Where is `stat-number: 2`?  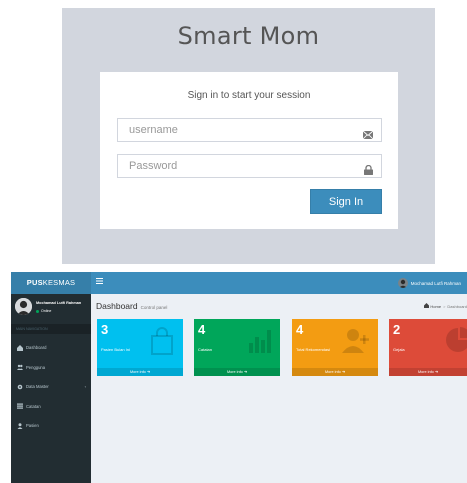 stat-number: 2 is located at coordinates (397, 329).